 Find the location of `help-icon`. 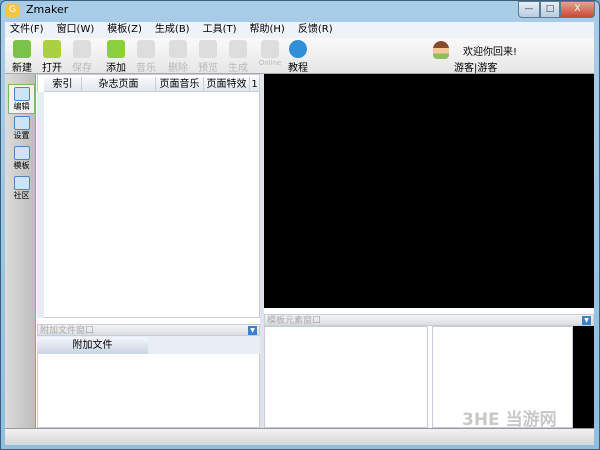

help-icon is located at coordinates (298, 49).